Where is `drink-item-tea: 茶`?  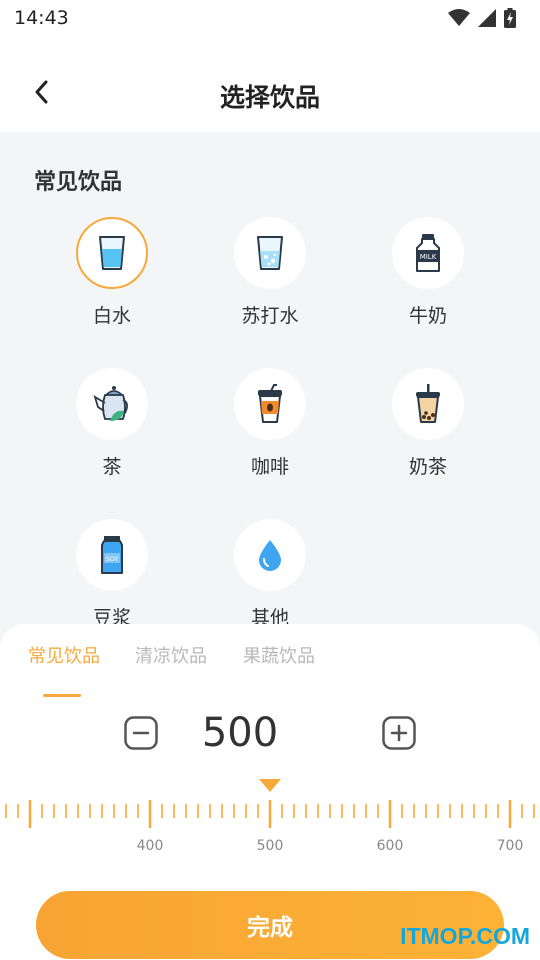 drink-item-tea: 茶 is located at coordinates (112, 433).